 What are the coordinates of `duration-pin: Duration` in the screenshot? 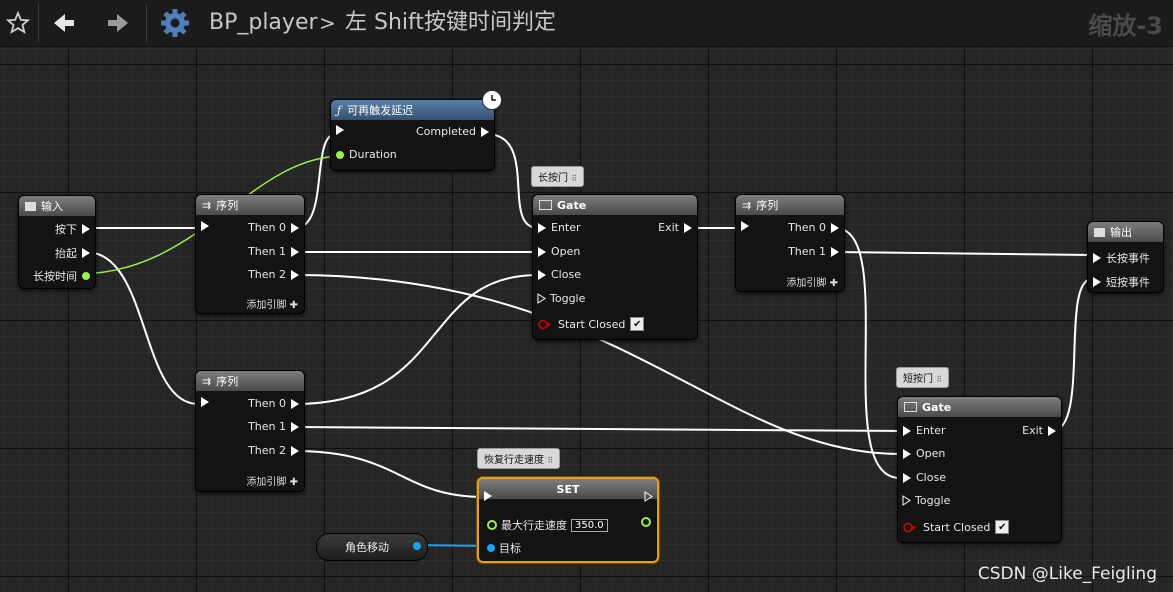 It's located at (364, 154).